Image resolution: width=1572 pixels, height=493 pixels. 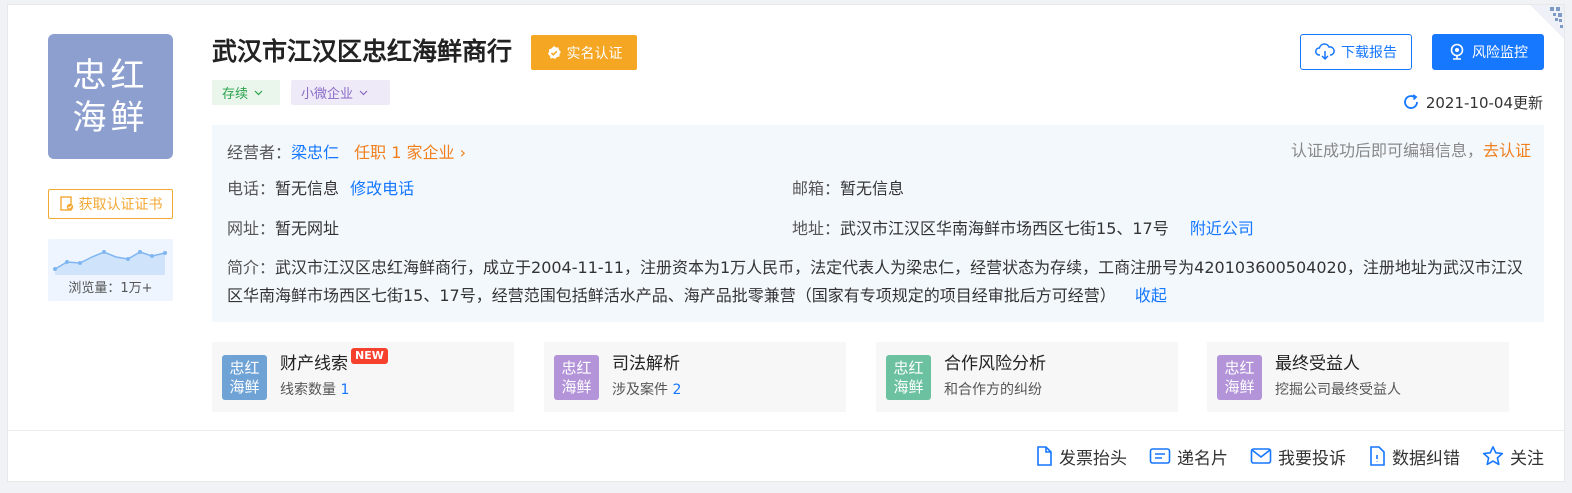 I want to click on complaint-button: 我要投诉, so click(x=1298, y=456).